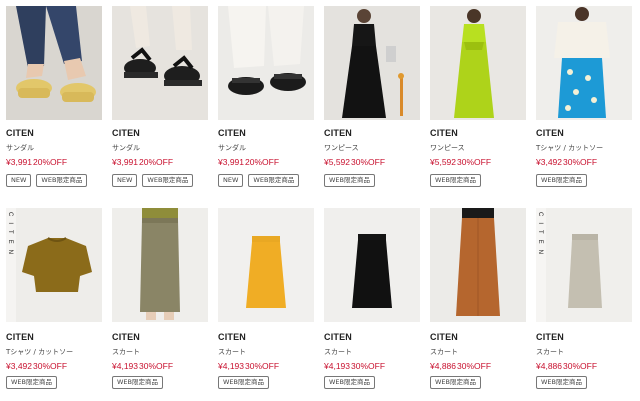 The width and height of the screenshot is (640, 401). I want to click on price-line: ¥3,49230%OFF, so click(566, 162).